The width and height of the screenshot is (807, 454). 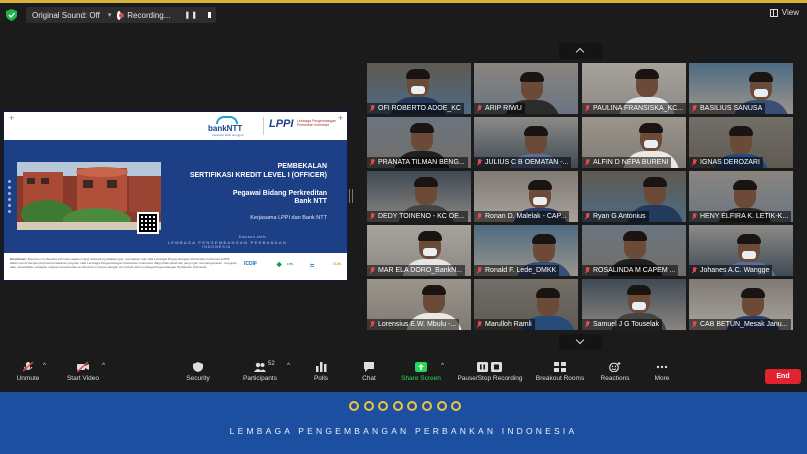 What do you see at coordinates (369, 367) in the screenshot?
I see `chat-bubble-icon` at bounding box center [369, 367].